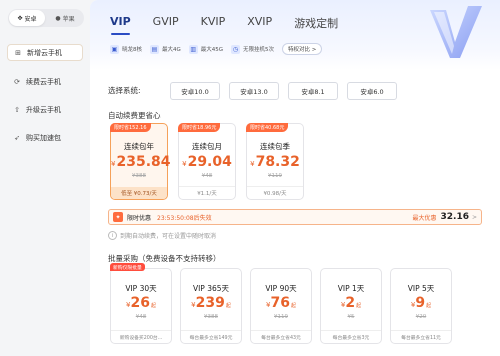 This screenshot has width=500, height=356. I want to click on package-price: ¥235.84, so click(141, 162).